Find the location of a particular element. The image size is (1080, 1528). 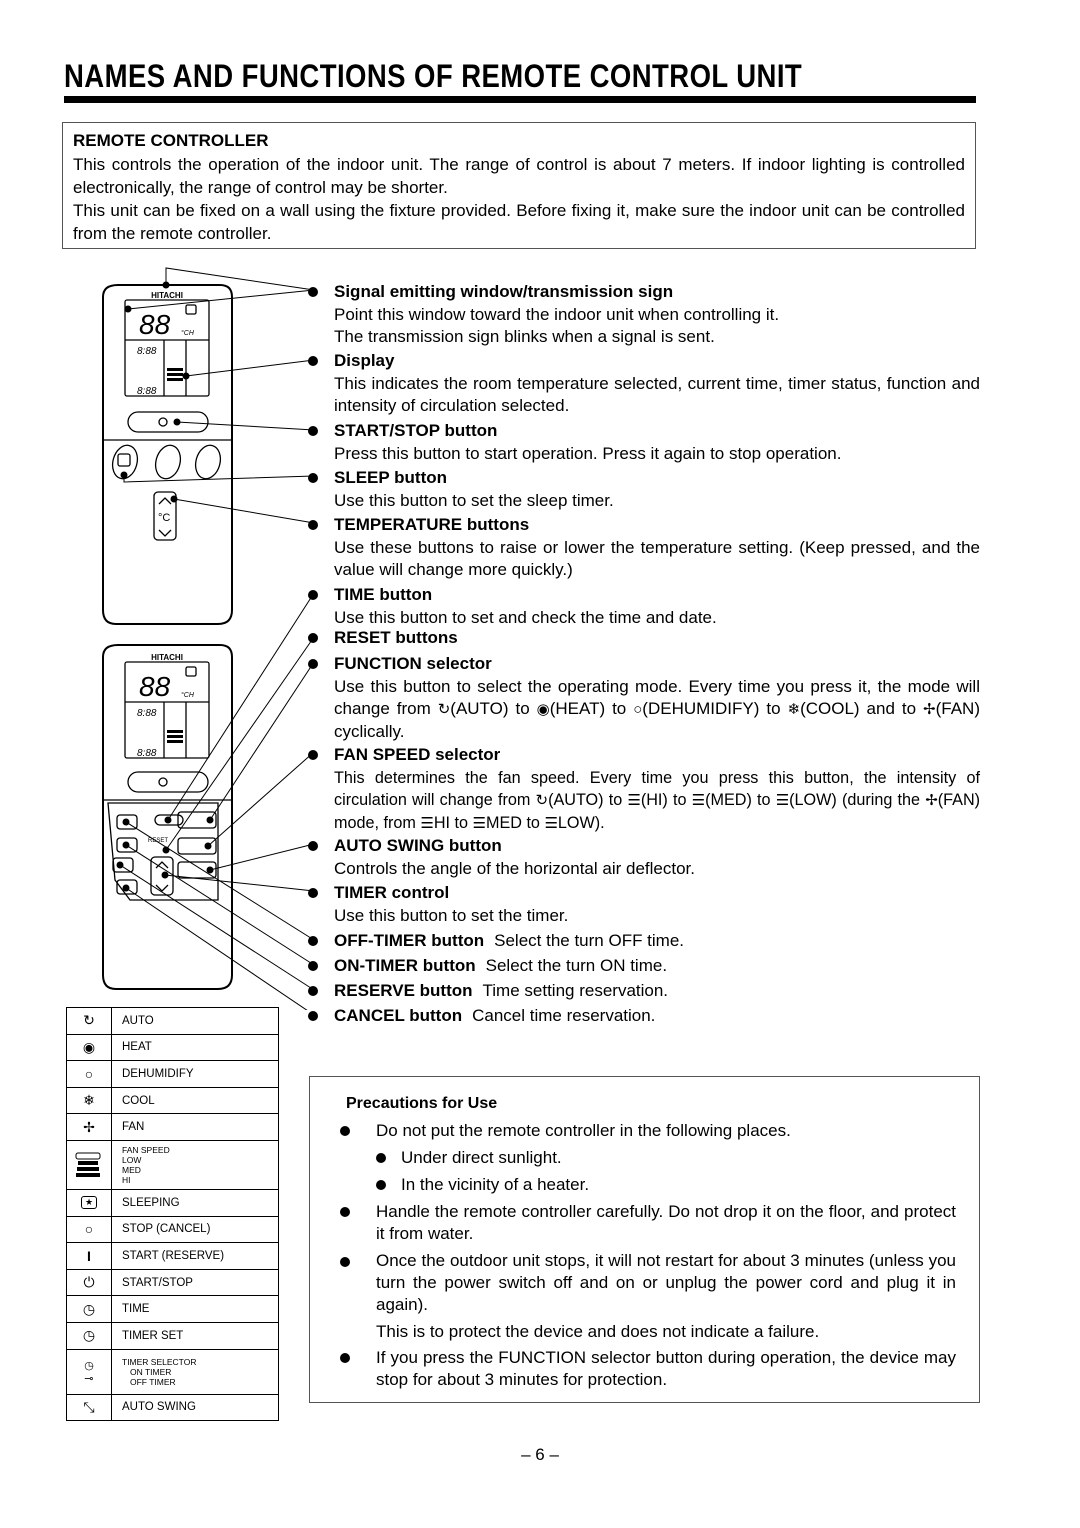

leader-lines is located at coordinates (217, 638).